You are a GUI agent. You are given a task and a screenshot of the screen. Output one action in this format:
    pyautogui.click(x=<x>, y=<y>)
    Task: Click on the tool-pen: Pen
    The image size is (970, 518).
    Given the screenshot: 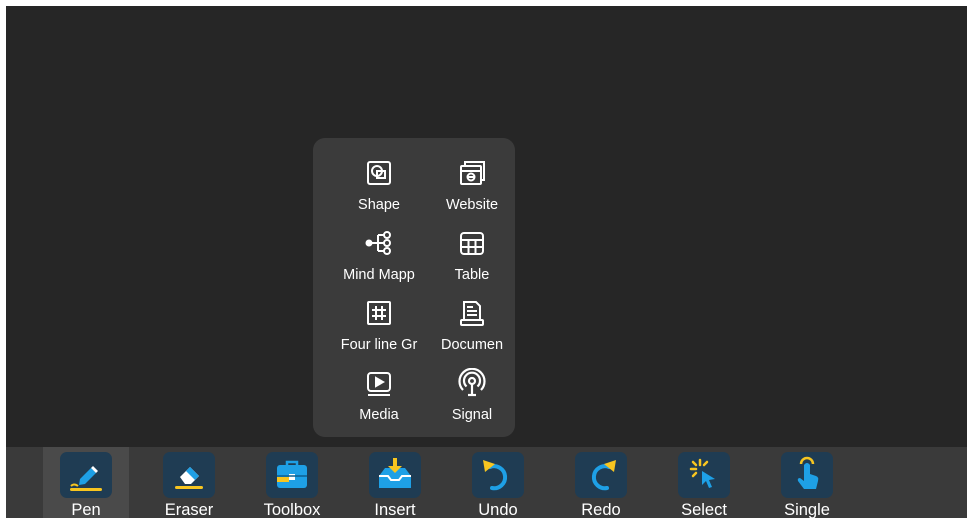 What is the action you would take?
    pyautogui.click(x=86, y=482)
    